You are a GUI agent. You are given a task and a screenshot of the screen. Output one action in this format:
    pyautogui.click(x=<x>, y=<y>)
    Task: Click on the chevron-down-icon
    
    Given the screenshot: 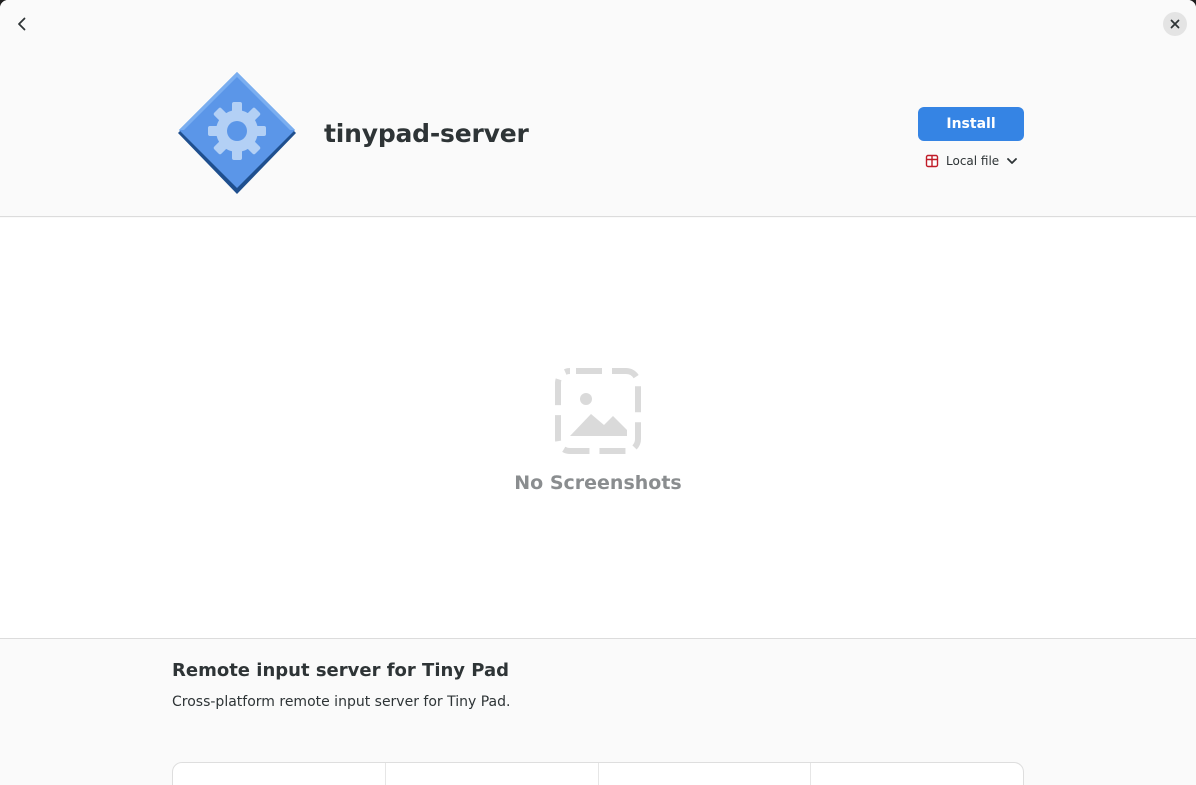 What is the action you would take?
    pyautogui.click(x=1012, y=161)
    